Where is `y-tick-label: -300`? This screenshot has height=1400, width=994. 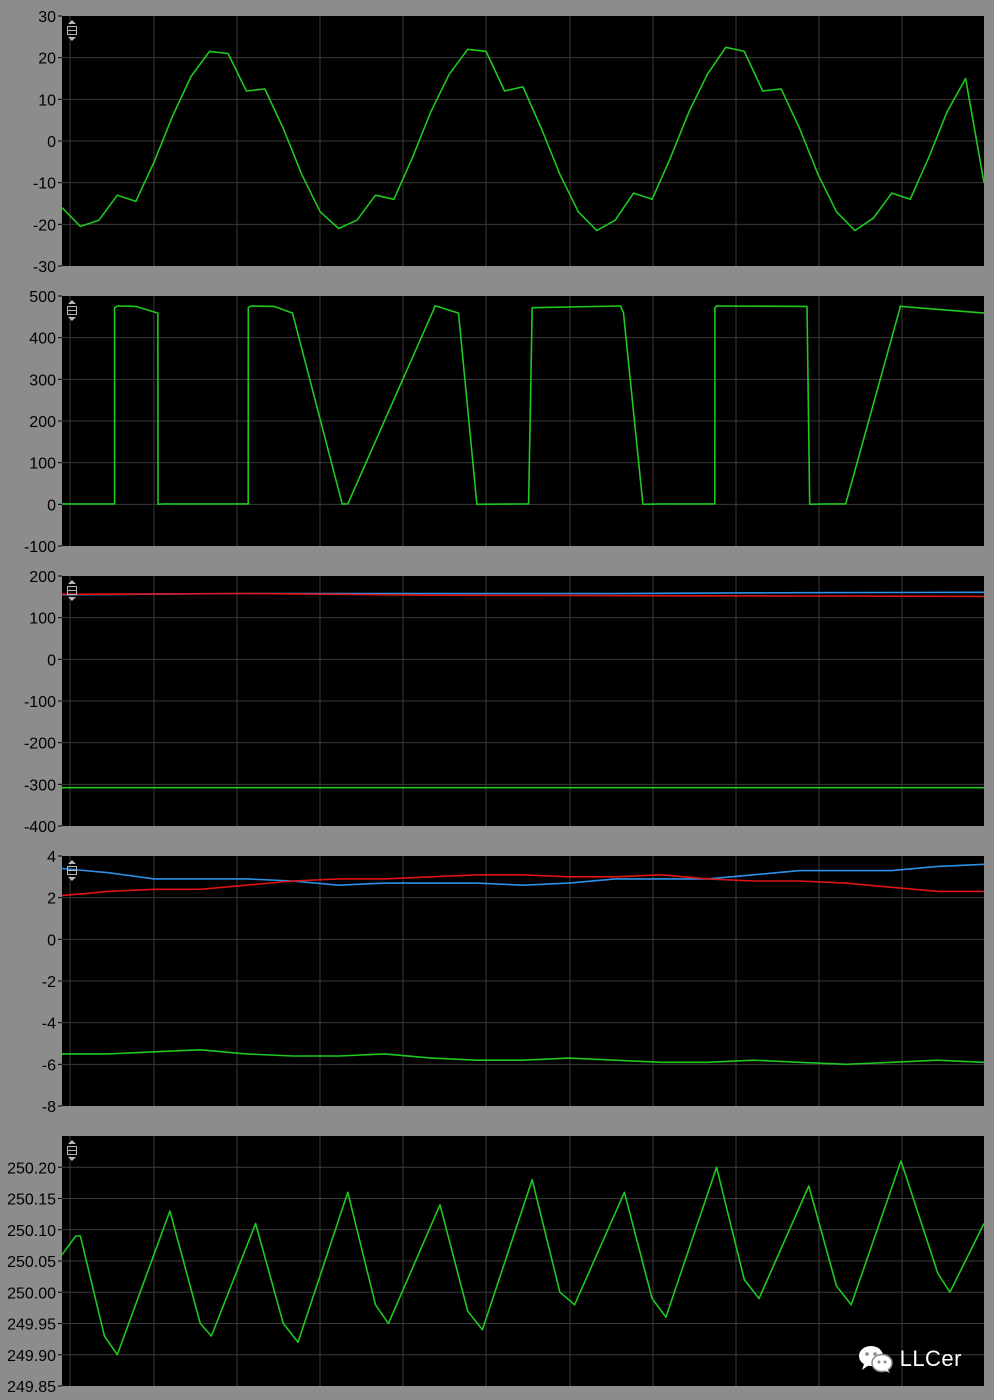
y-tick-label: -300 is located at coordinates (40, 785).